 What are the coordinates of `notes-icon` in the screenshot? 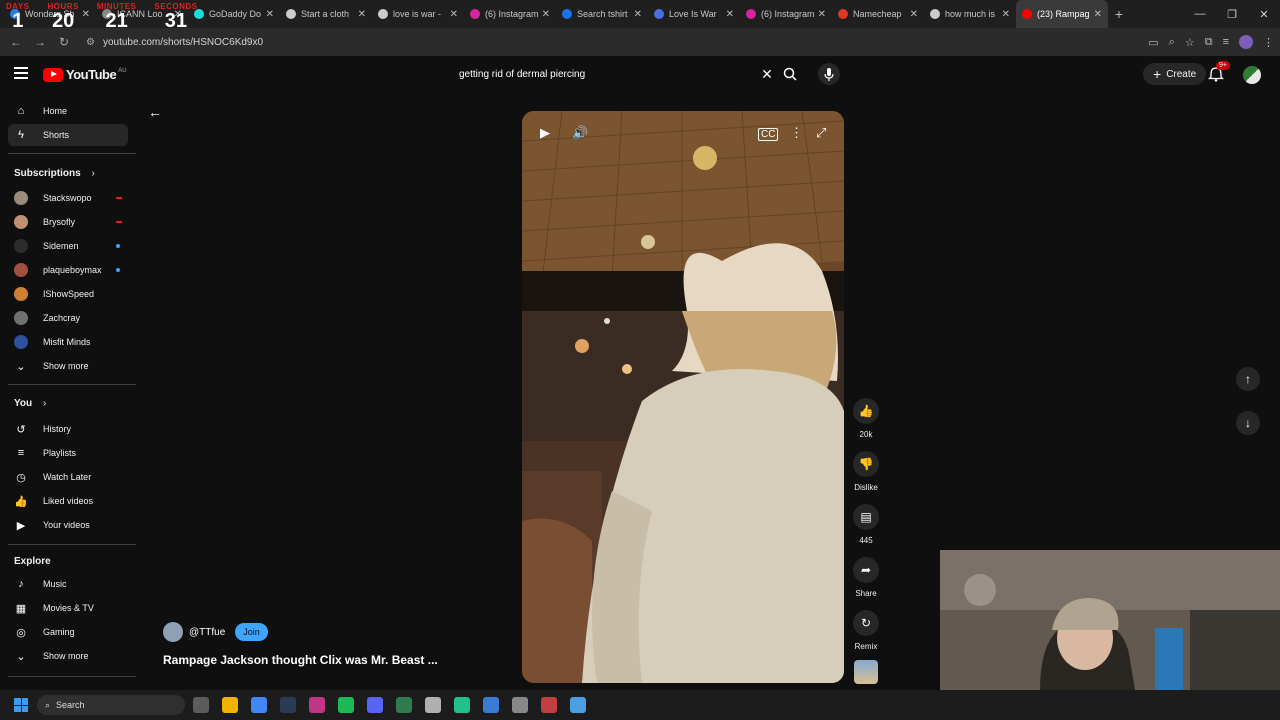 It's located at (578, 705).